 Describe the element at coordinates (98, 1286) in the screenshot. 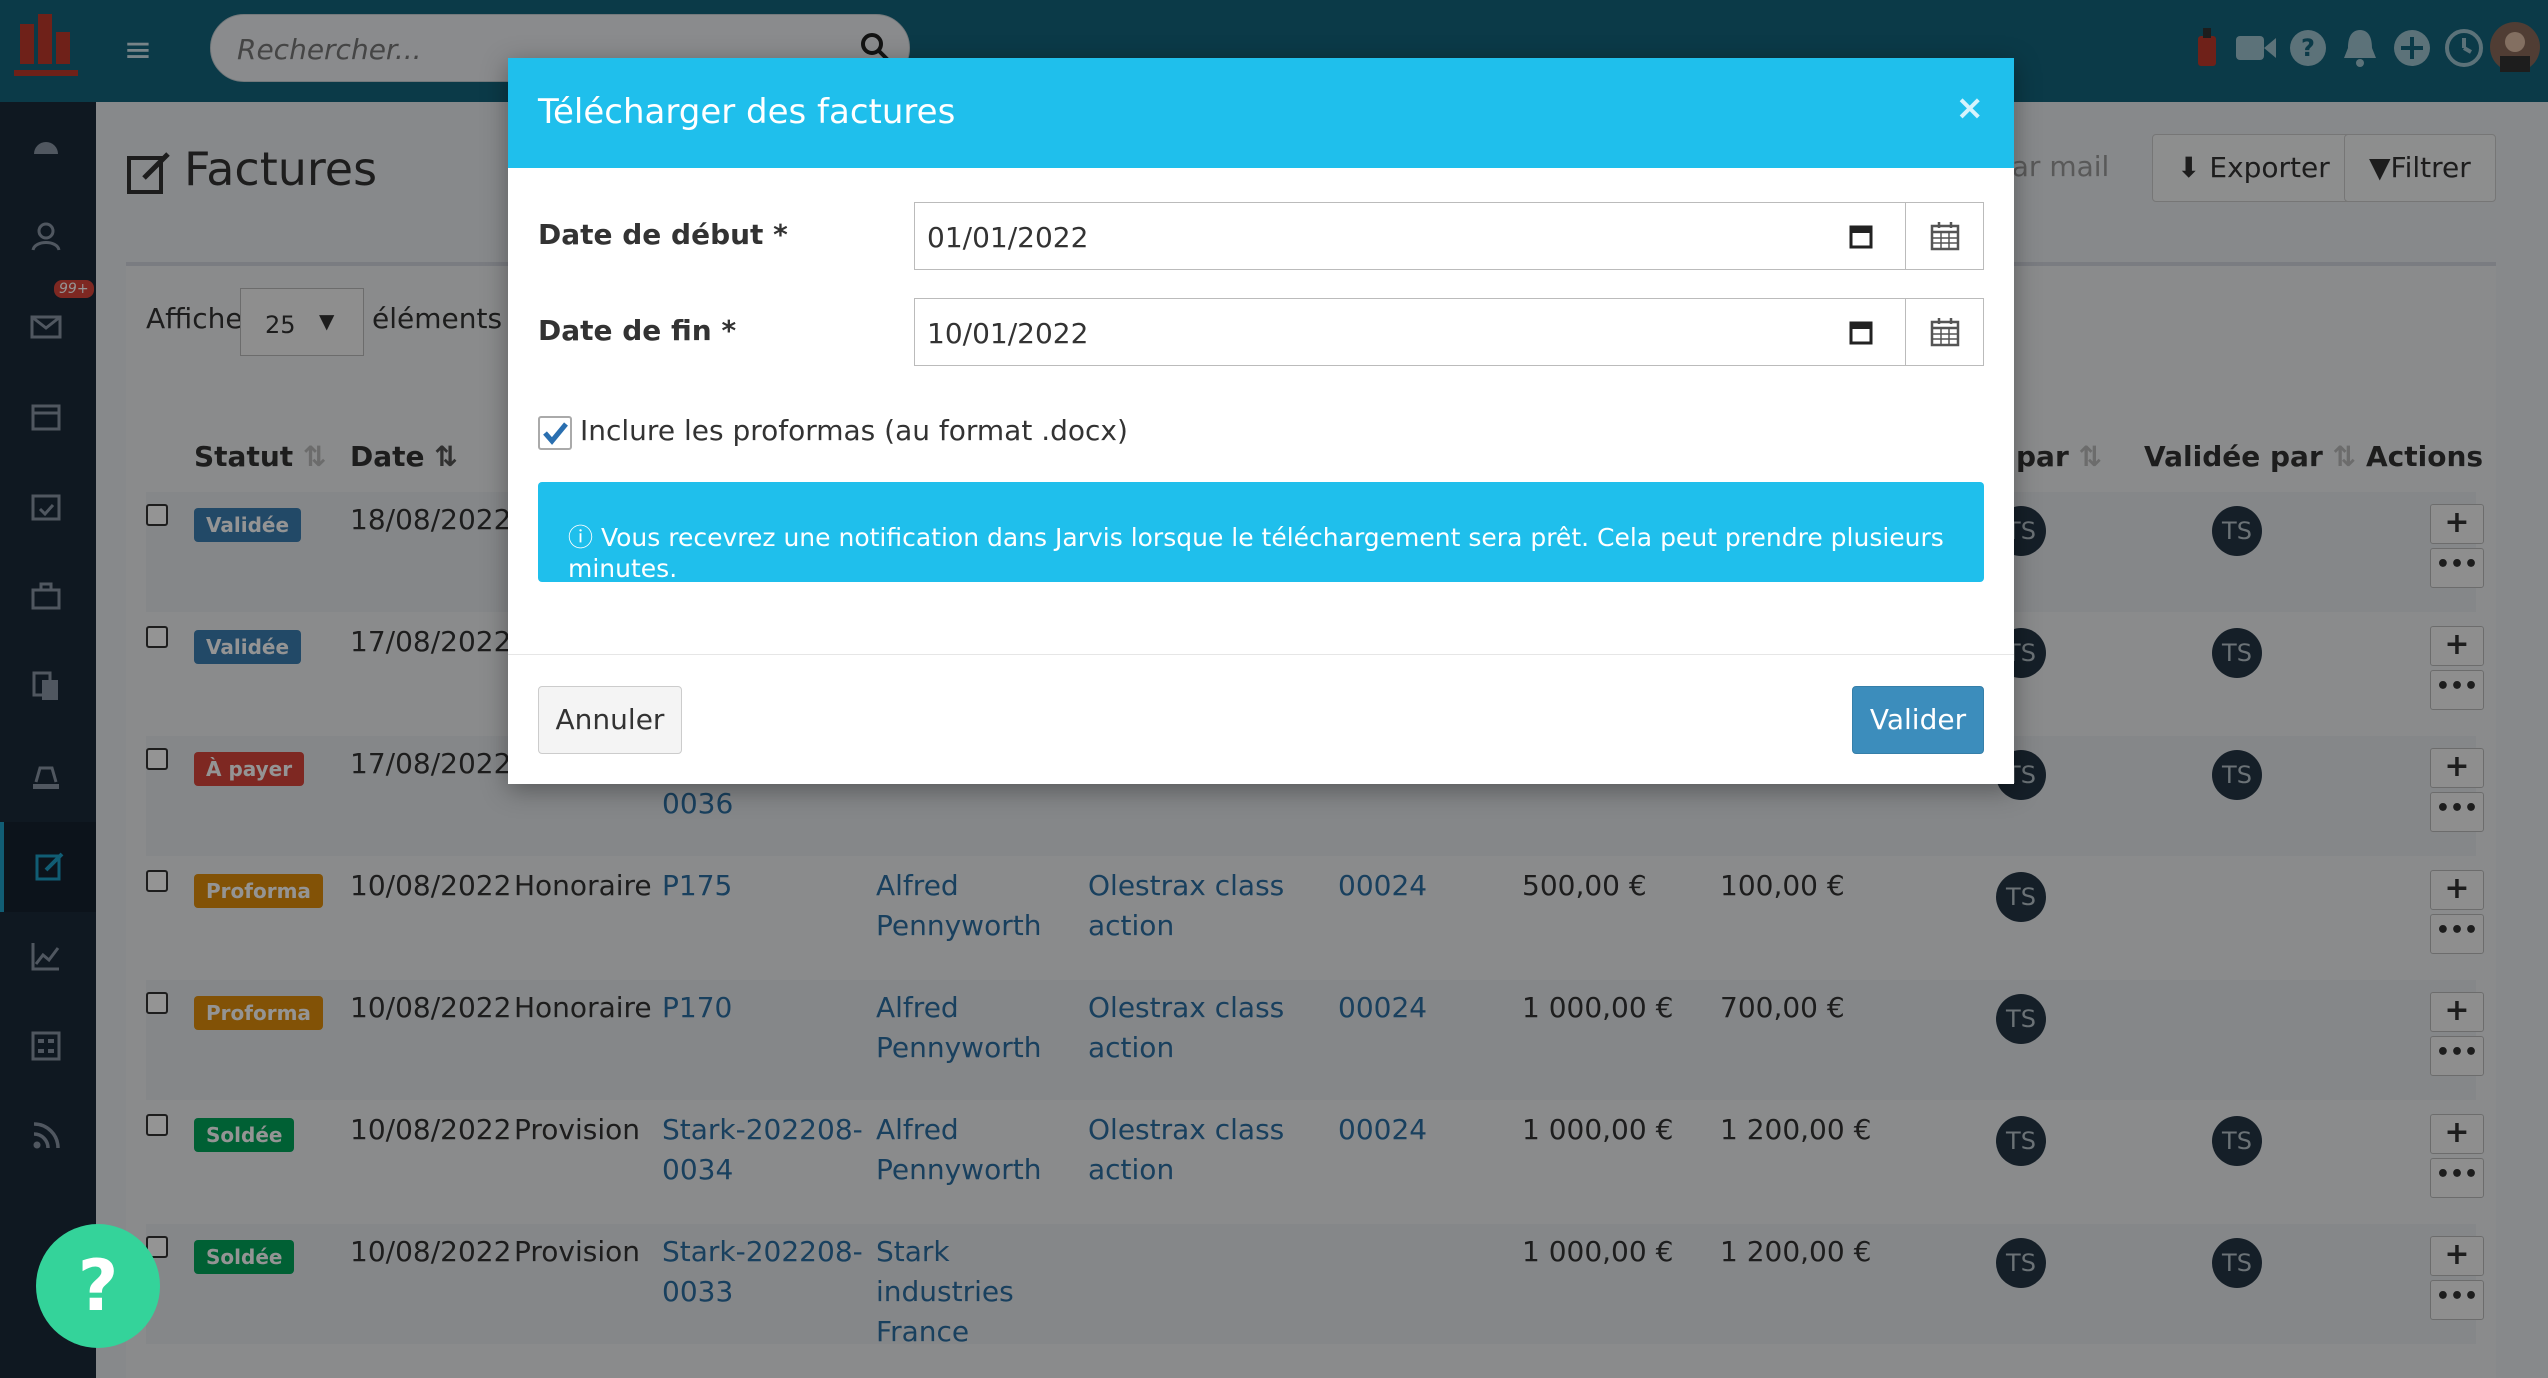

I see `help-button: ?` at that location.